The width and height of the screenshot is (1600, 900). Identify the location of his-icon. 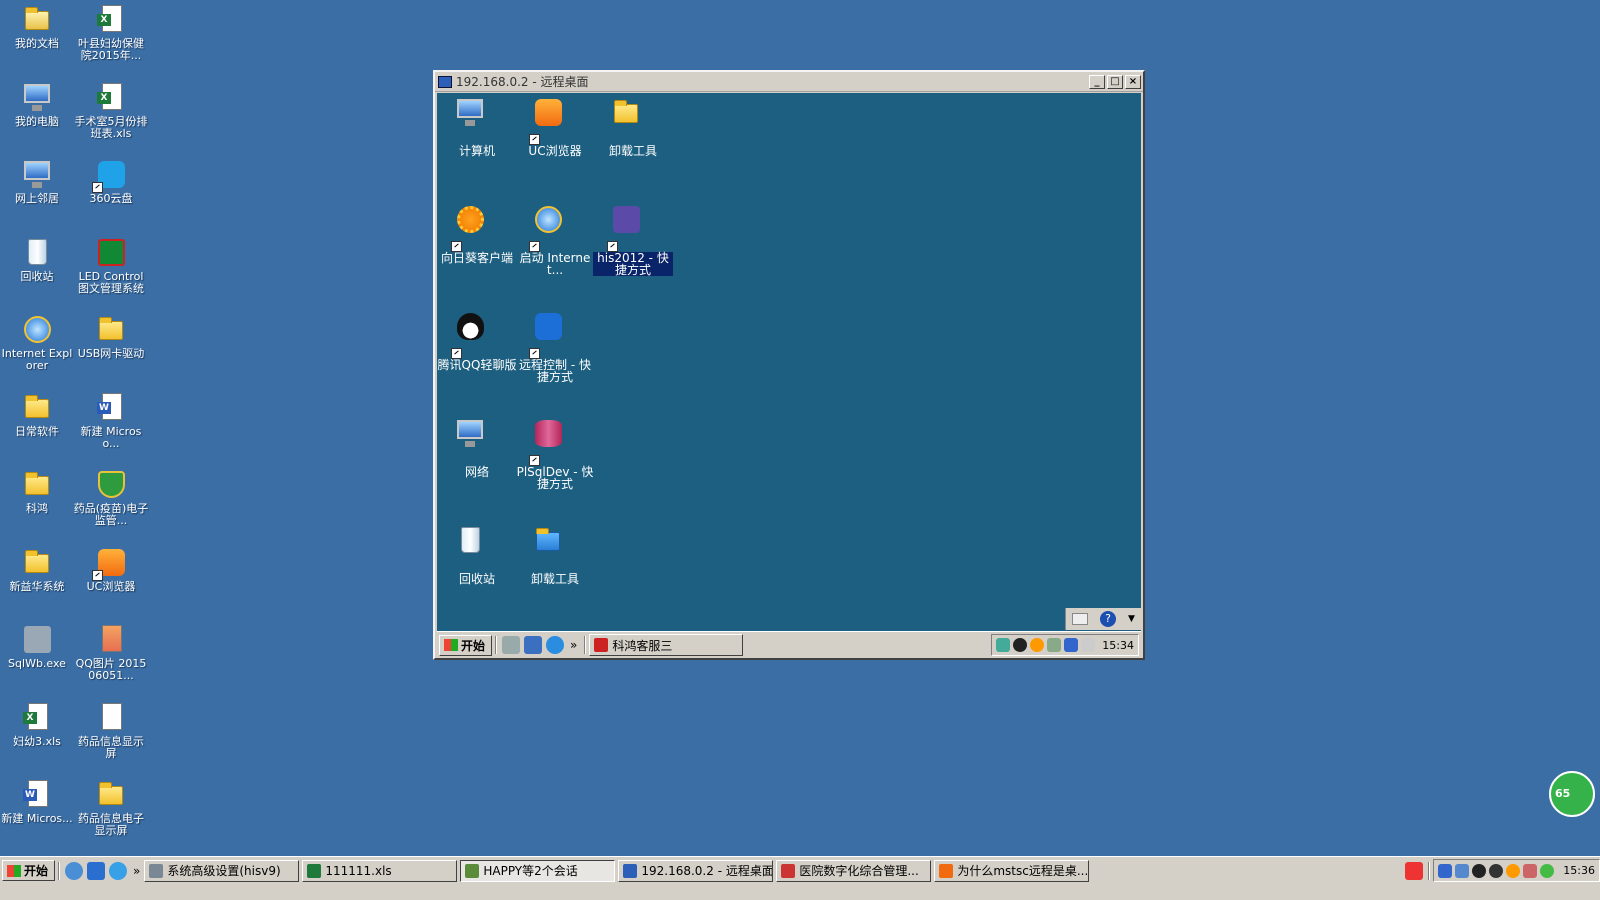
(632, 227).